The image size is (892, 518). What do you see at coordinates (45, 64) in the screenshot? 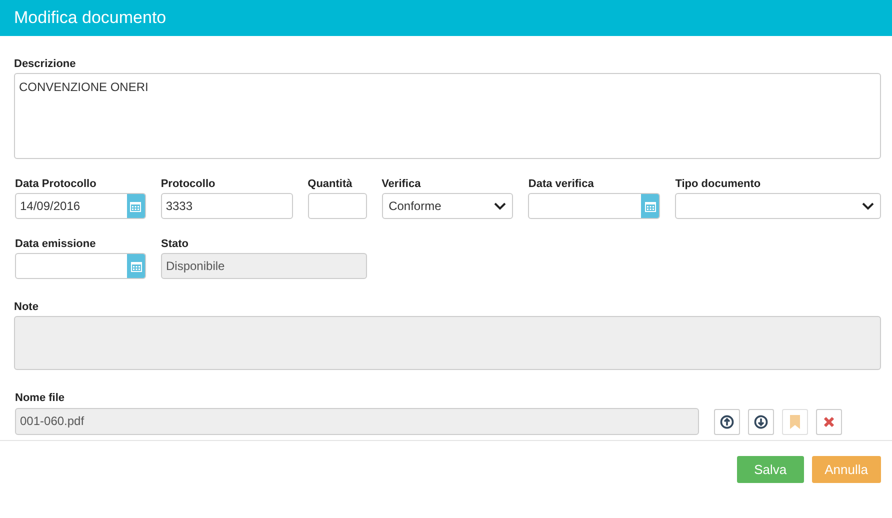
I see `field-label: Descrizione` at bounding box center [45, 64].